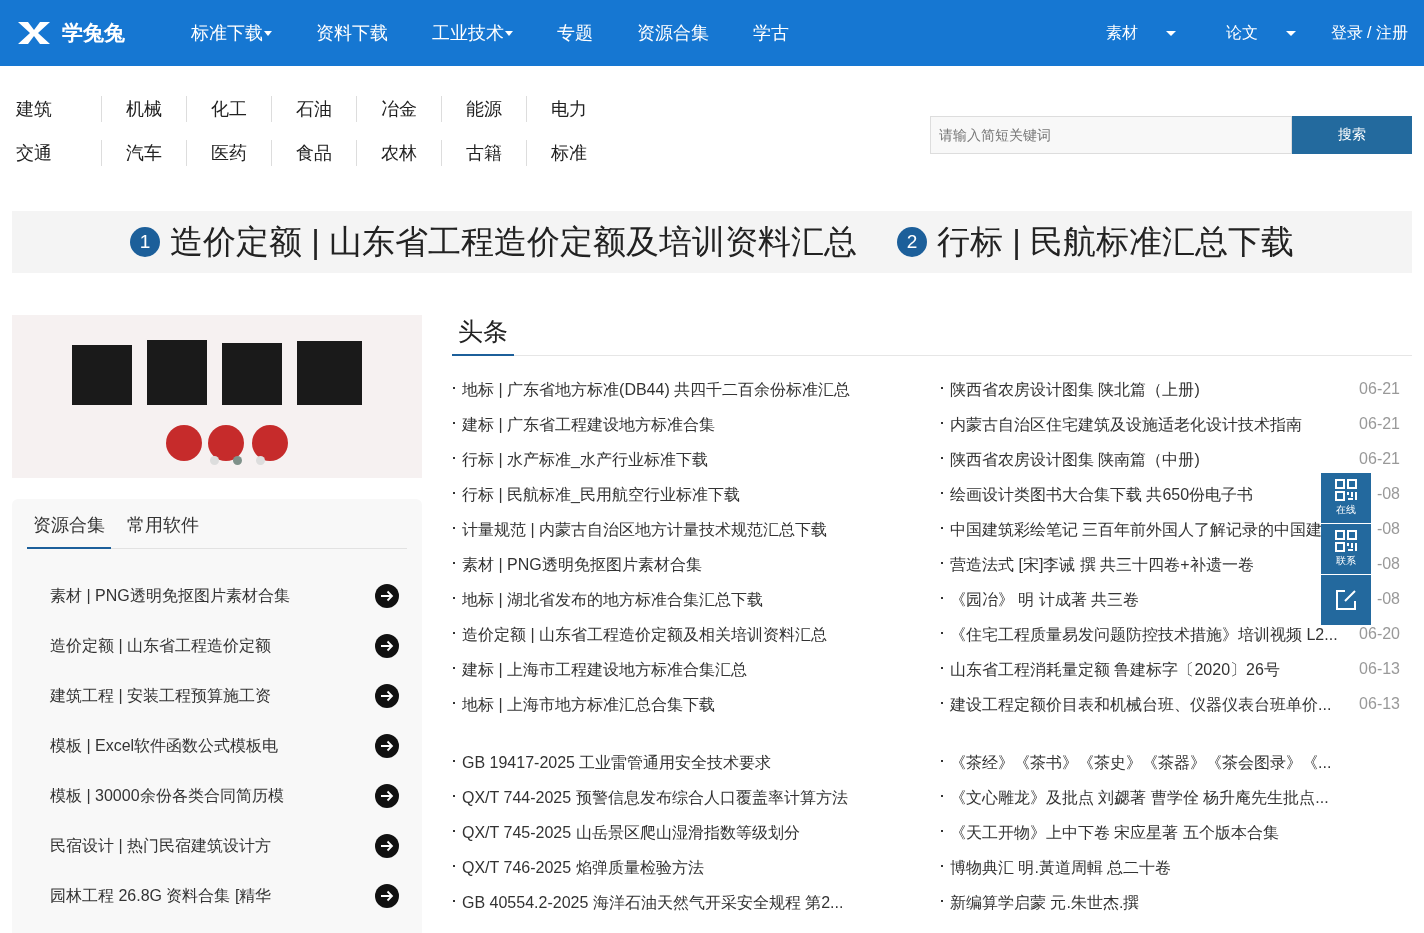  I want to click on edit-icon, so click(1346, 600).